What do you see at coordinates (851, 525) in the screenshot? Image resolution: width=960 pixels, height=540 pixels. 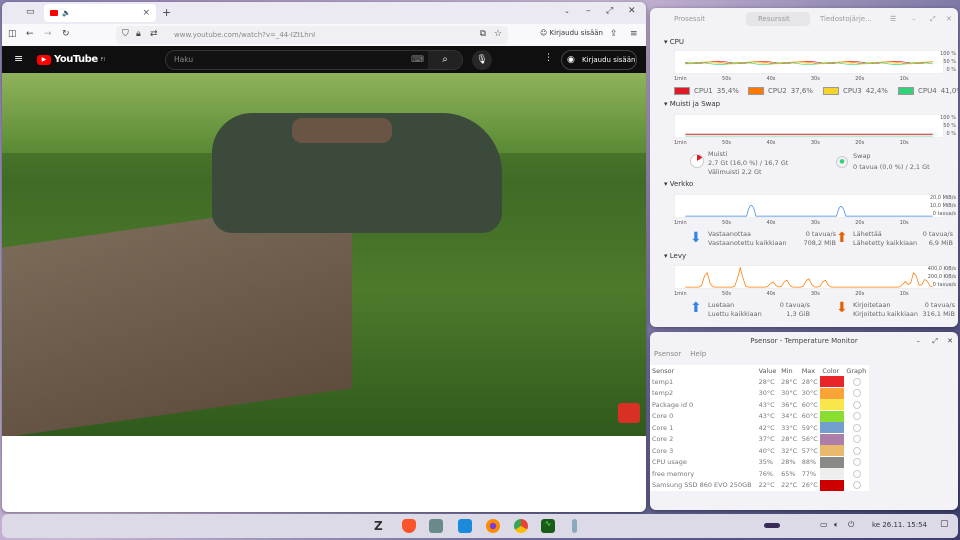 I see `power-icon: ⏻` at bounding box center [851, 525].